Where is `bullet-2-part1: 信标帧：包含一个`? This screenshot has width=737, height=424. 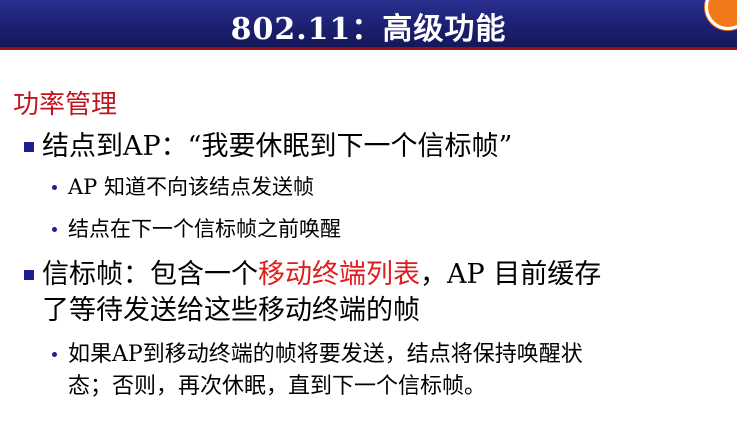
bullet-2-part1: 信标帧：包含一个 is located at coordinates (150, 274).